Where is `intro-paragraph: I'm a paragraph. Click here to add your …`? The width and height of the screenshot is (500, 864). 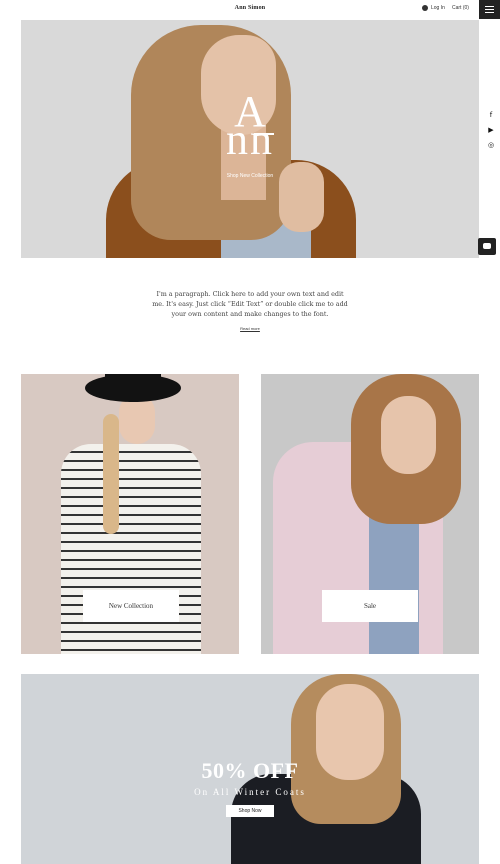 intro-paragraph: I'm a paragraph. Click here to add your … is located at coordinates (250, 304).